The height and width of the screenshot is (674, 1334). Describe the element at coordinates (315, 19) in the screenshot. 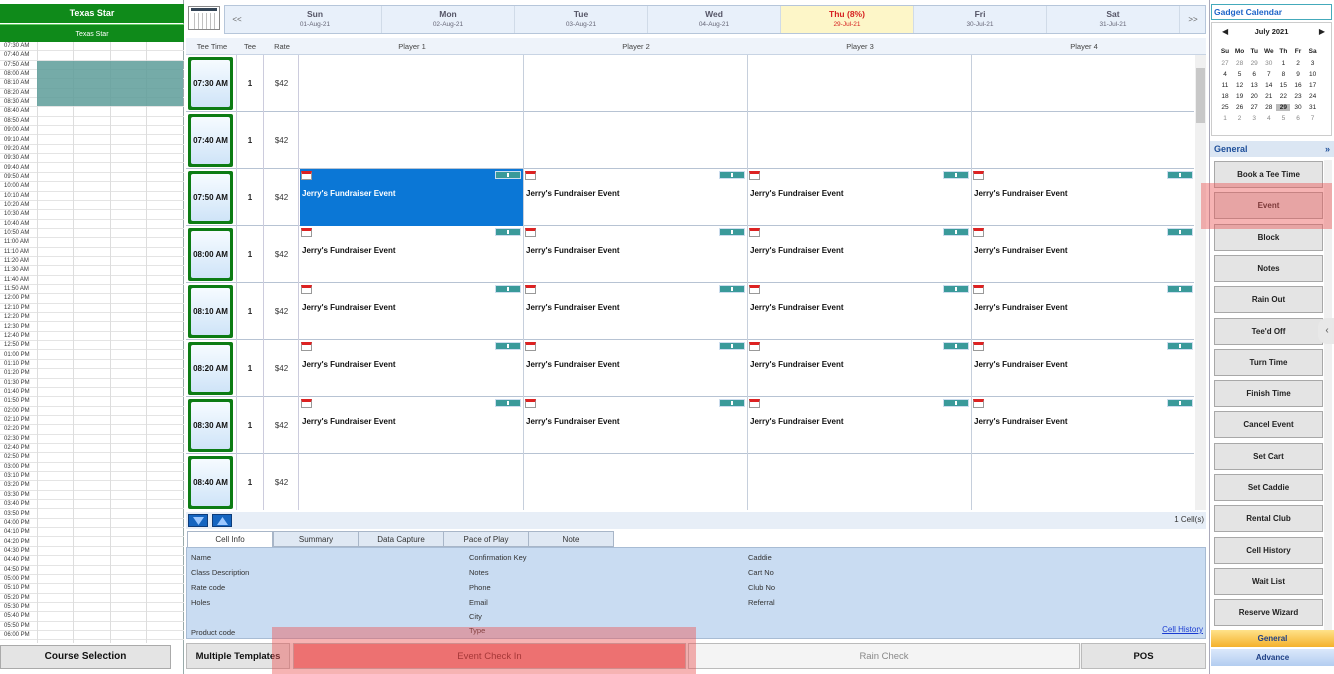

I see `day-tab-0: Sun 01-Aug-21` at that location.